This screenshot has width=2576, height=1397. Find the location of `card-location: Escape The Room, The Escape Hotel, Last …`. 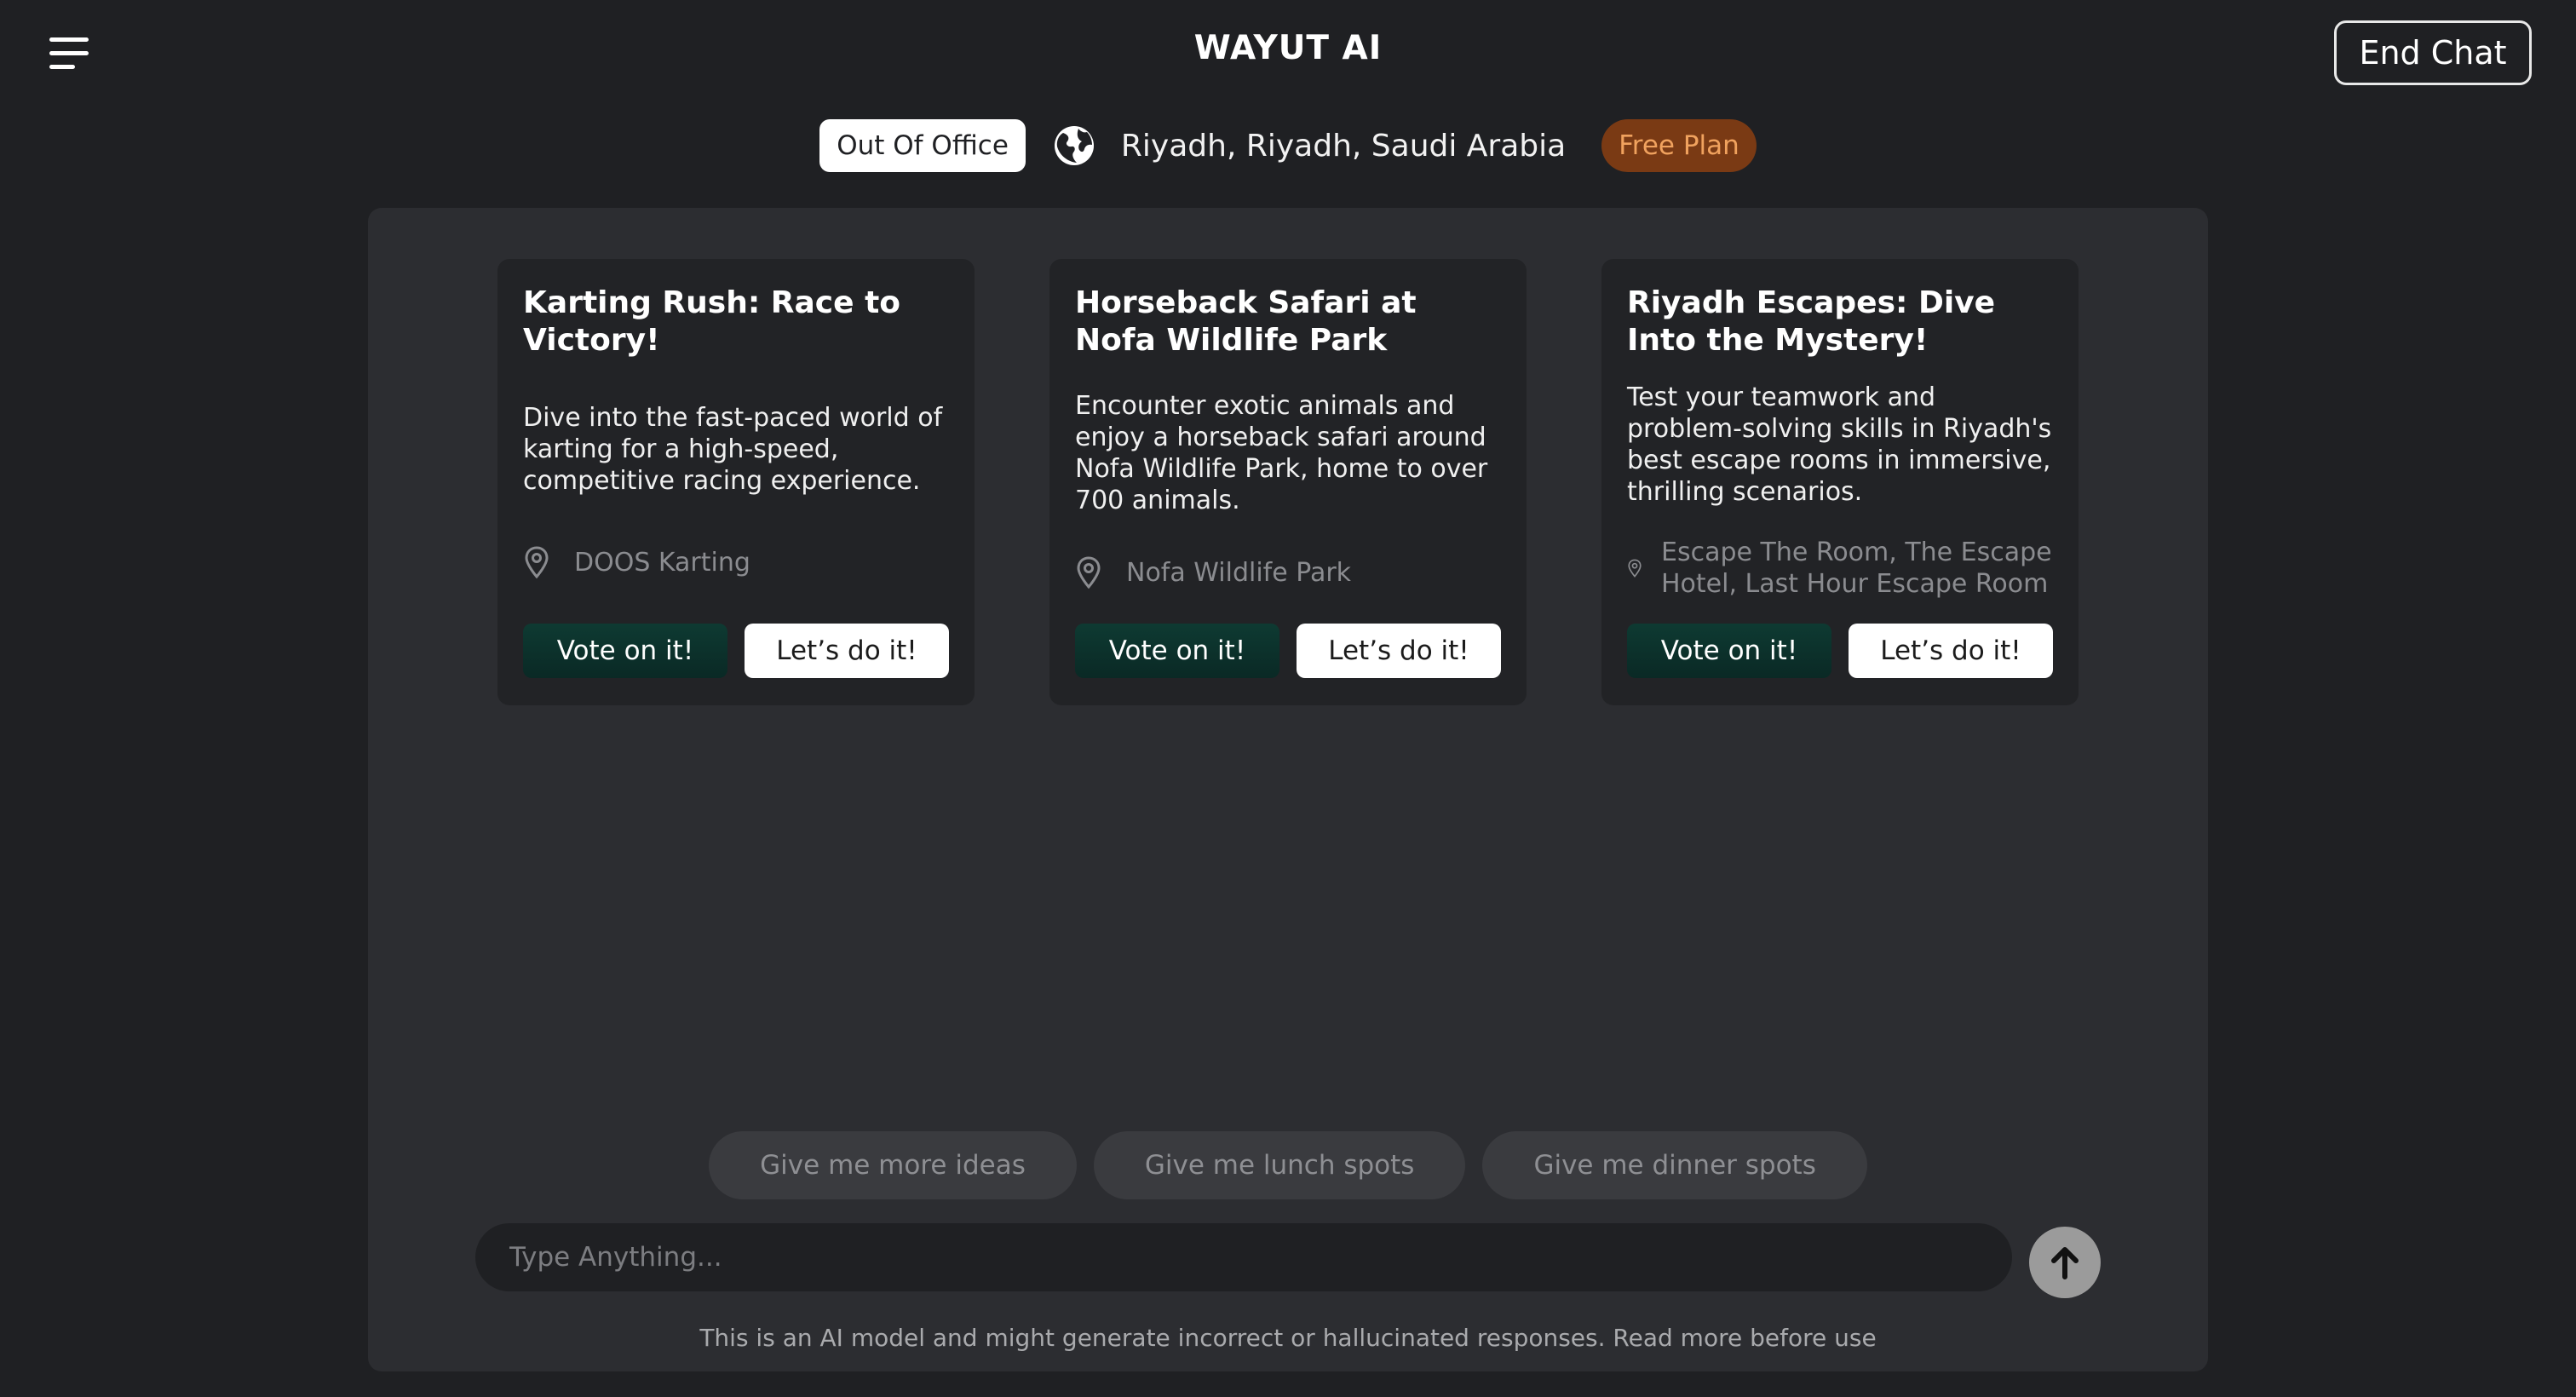

card-location: Escape The Room, The Escape Hotel, Last … is located at coordinates (1840, 568).